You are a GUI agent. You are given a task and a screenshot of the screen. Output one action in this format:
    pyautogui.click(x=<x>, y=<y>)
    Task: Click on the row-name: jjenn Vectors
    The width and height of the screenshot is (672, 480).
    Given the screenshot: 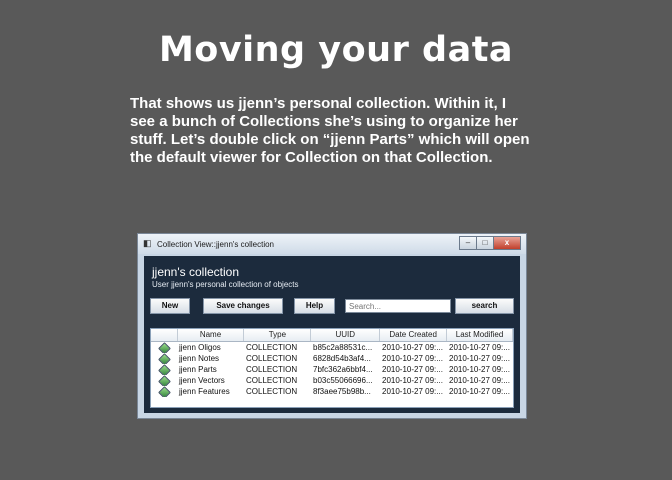 What is the action you would take?
    pyautogui.click(x=202, y=380)
    